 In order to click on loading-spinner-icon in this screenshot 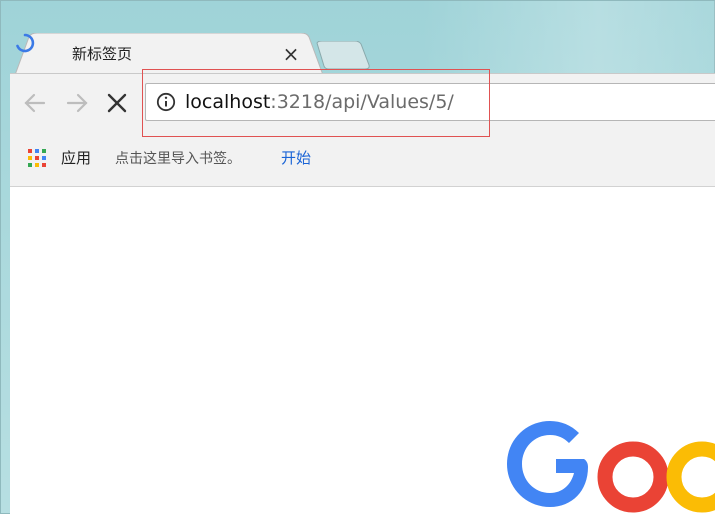, I will do `click(25, 43)`.